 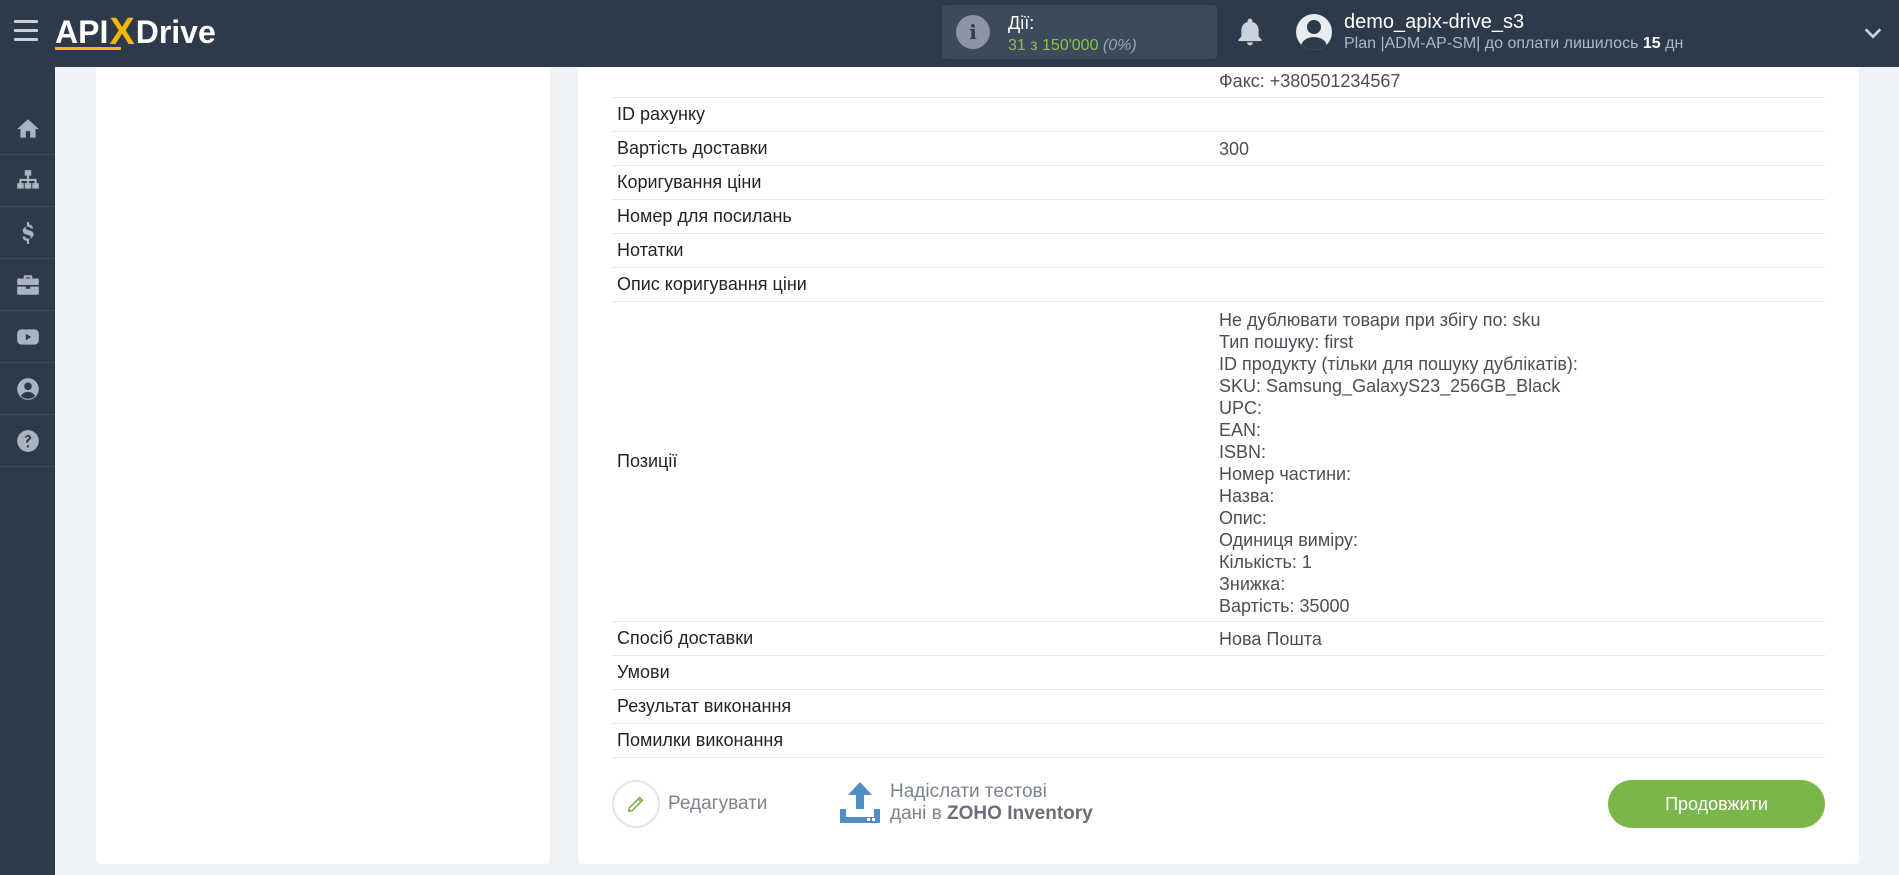 I want to click on field-name: Позиції, so click(x=647, y=461).